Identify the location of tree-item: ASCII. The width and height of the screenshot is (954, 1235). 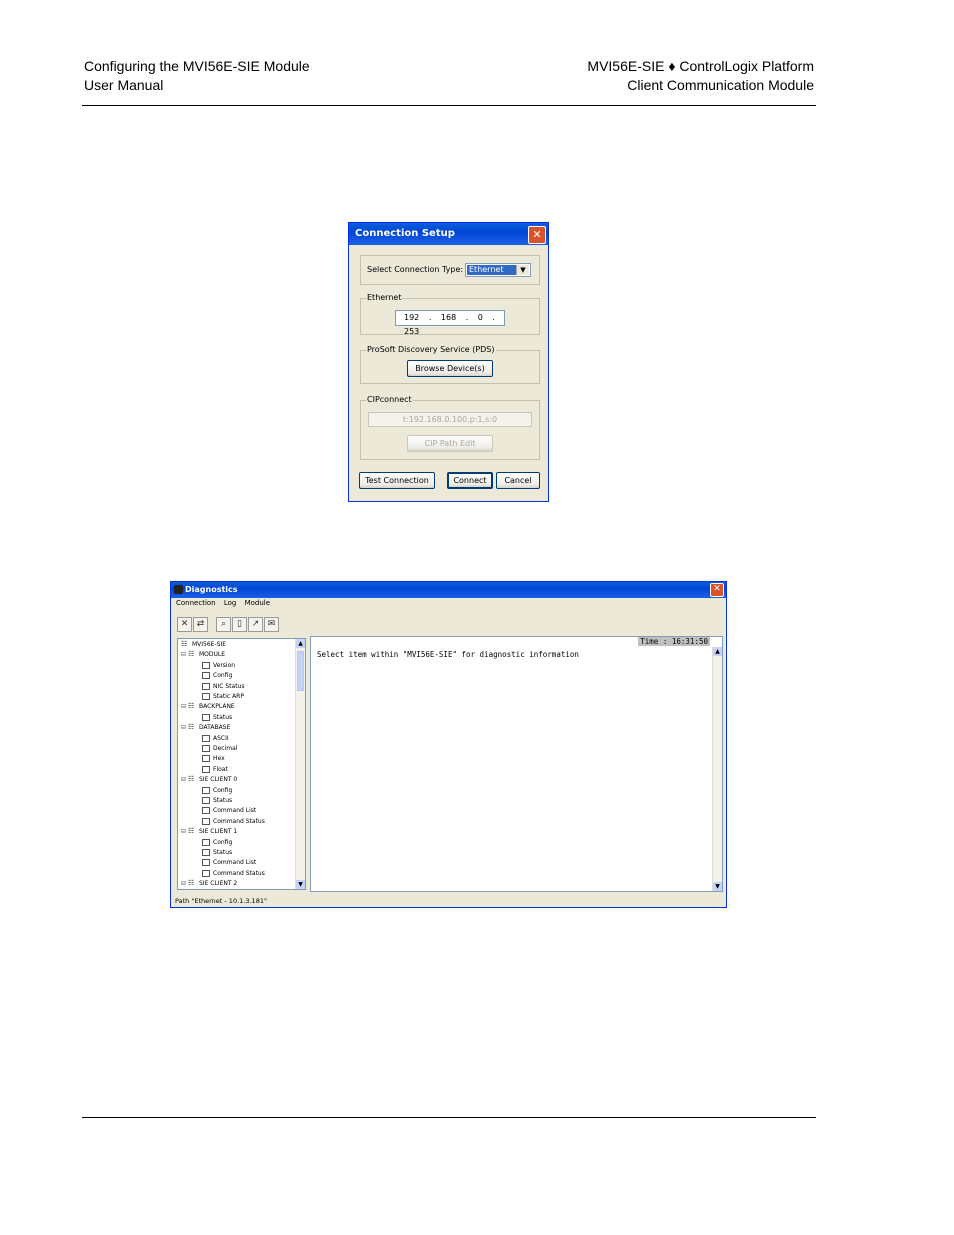
(215, 739).